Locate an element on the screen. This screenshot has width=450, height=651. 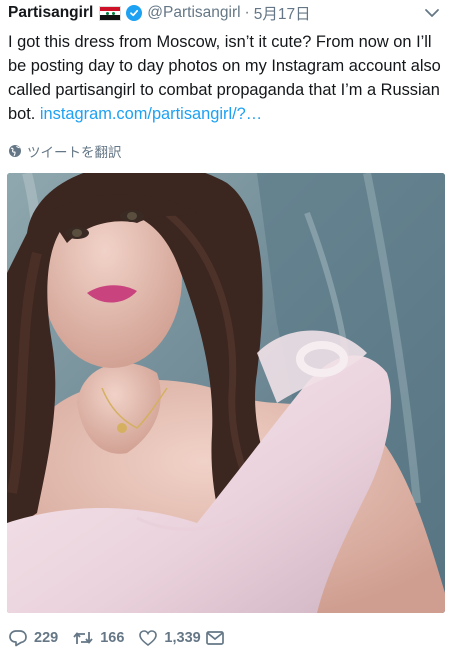
like-button: 1,339 is located at coordinates (169, 638).